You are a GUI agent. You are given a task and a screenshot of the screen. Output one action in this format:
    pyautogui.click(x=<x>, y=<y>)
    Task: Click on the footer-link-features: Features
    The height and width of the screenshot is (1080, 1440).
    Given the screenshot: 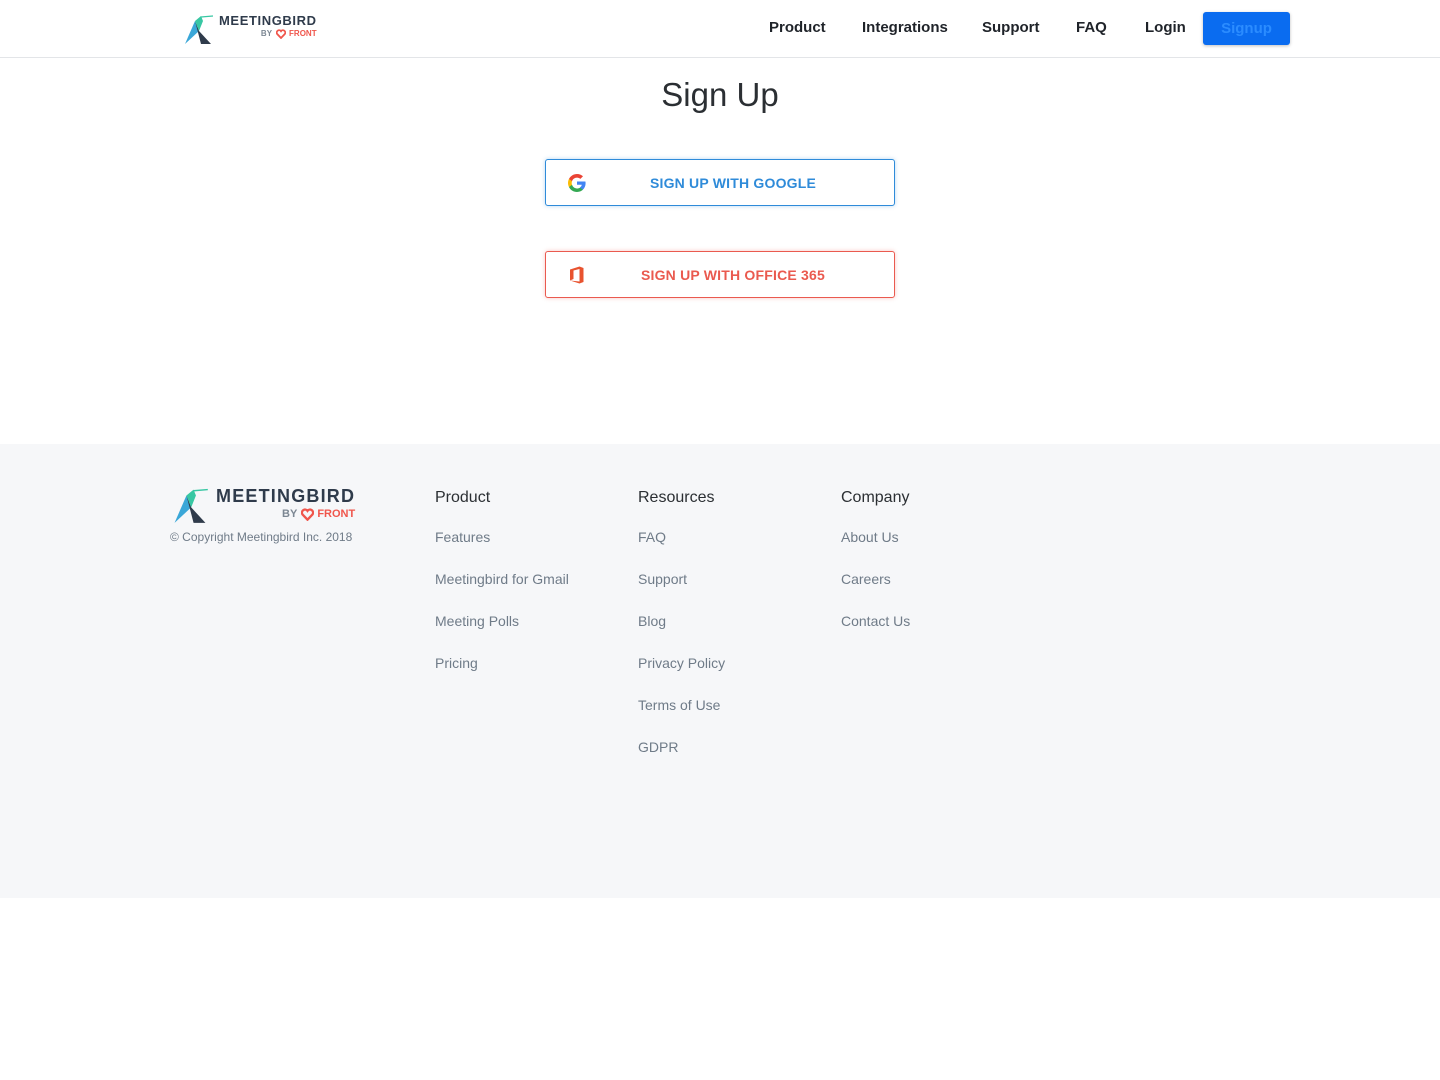 What is the action you would take?
    pyautogui.click(x=502, y=550)
    